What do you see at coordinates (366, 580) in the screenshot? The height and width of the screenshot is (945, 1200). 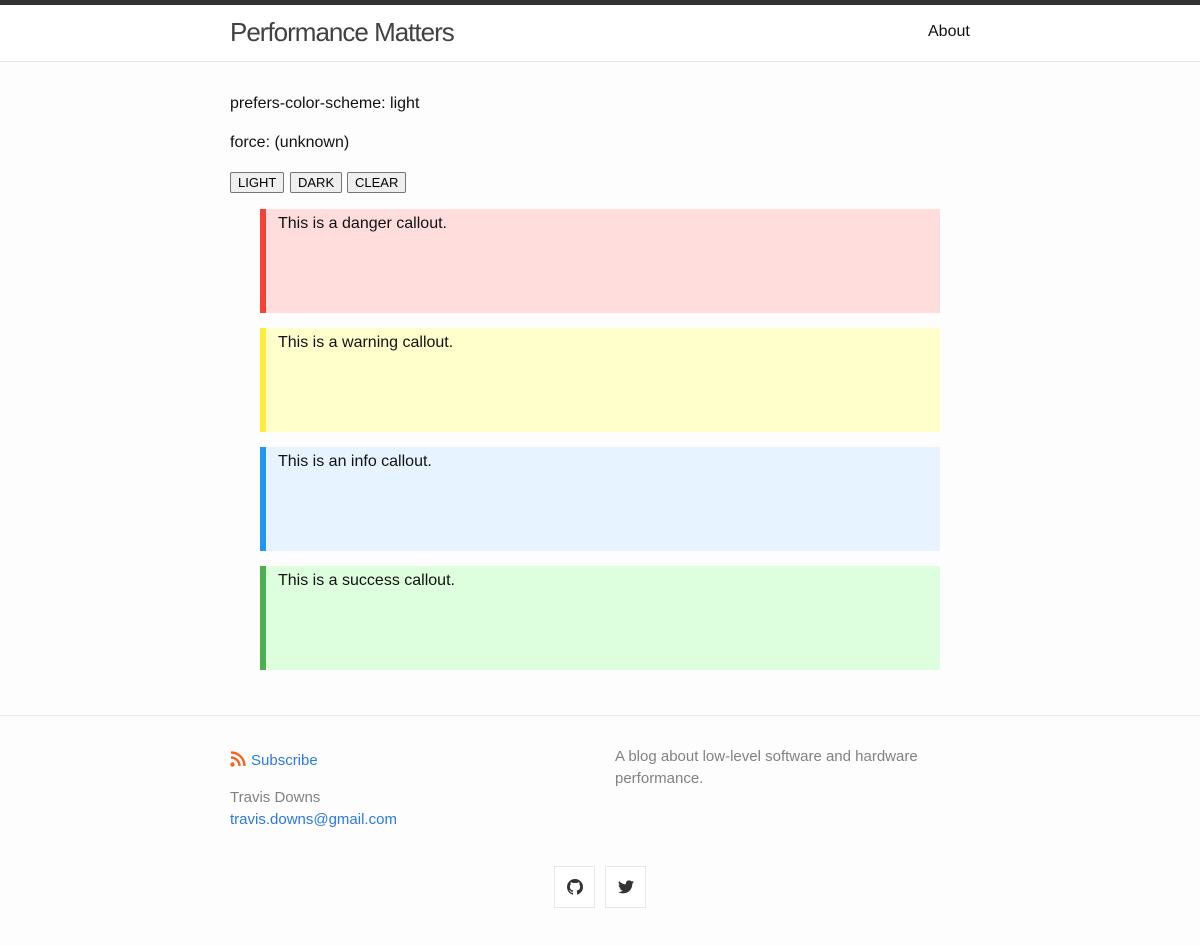 I see `success-callout-text: This is a success callout.` at bounding box center [366, 580].